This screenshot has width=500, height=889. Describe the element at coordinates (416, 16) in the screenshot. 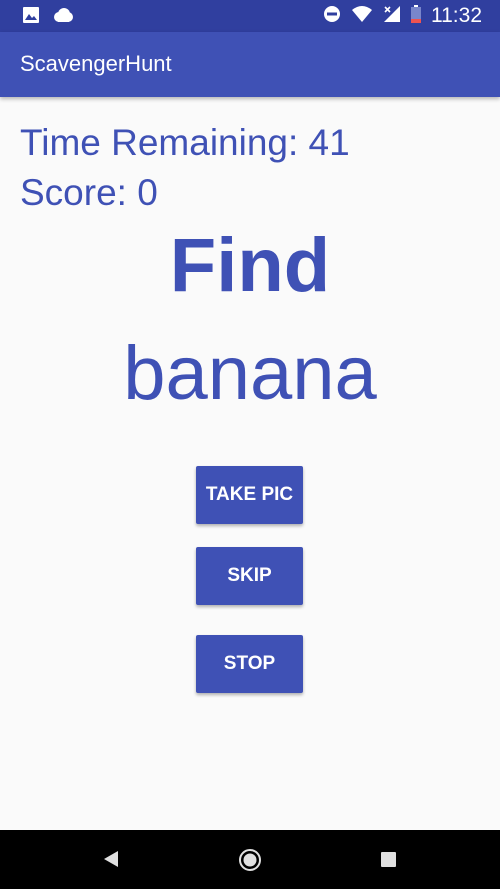

I see `battery-low-icon` at that location.